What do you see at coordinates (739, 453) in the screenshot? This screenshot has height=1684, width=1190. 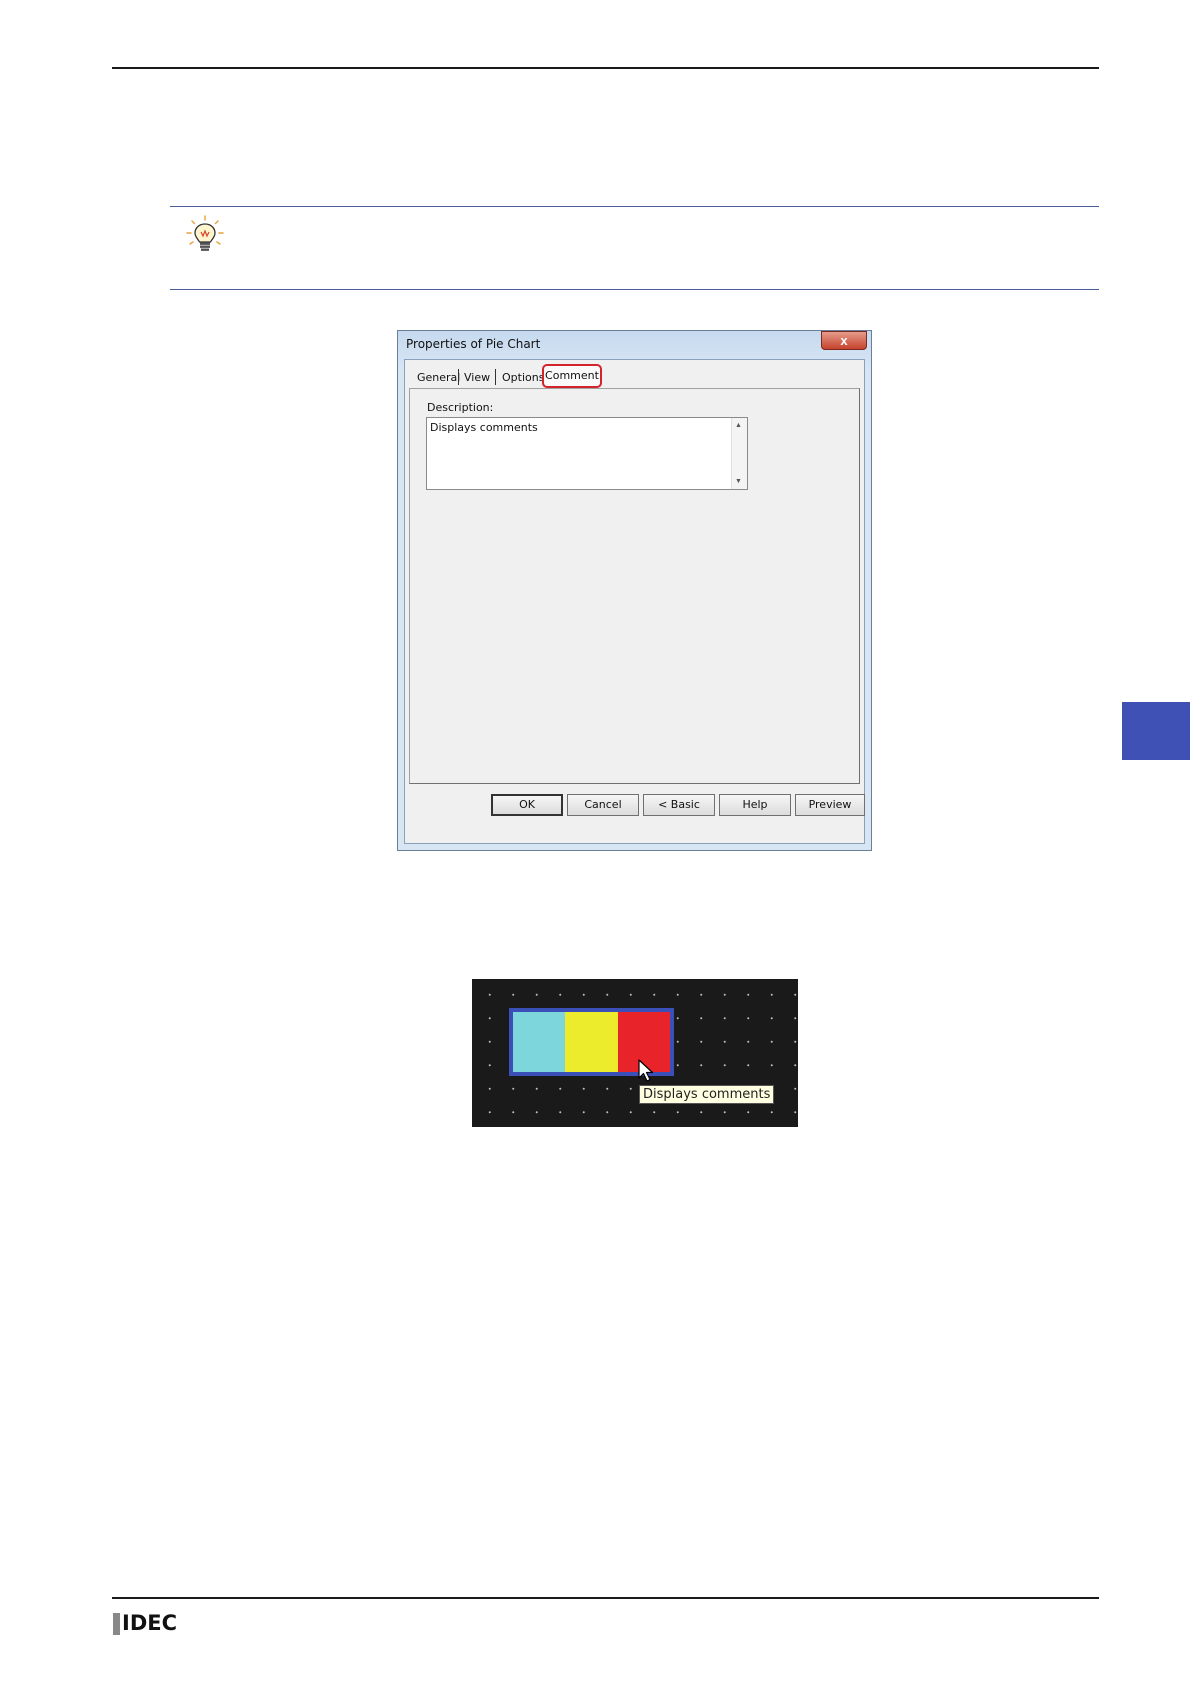 I see `description-scrollbar: ▲ ▼` at bounding box center [739, 453].